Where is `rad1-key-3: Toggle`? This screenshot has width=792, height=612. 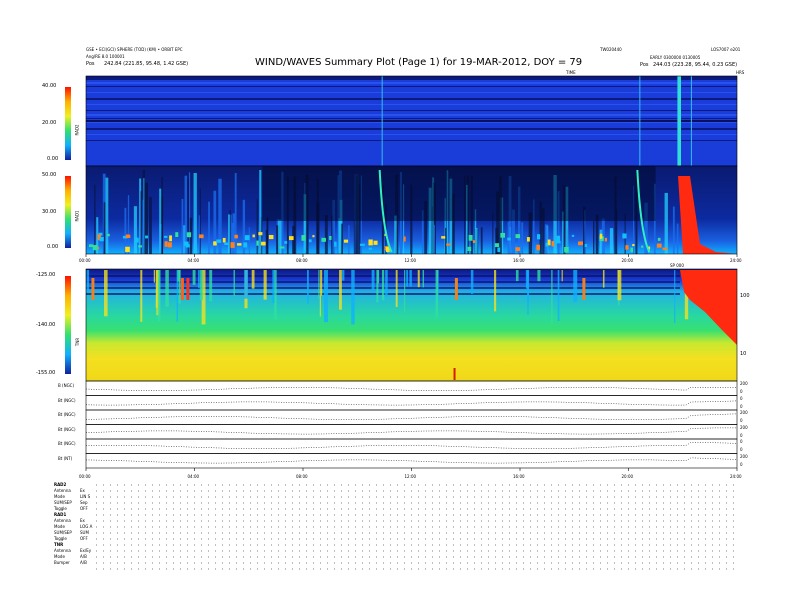
rad1-key-3: Toggle is located at coordinates (60, 538).